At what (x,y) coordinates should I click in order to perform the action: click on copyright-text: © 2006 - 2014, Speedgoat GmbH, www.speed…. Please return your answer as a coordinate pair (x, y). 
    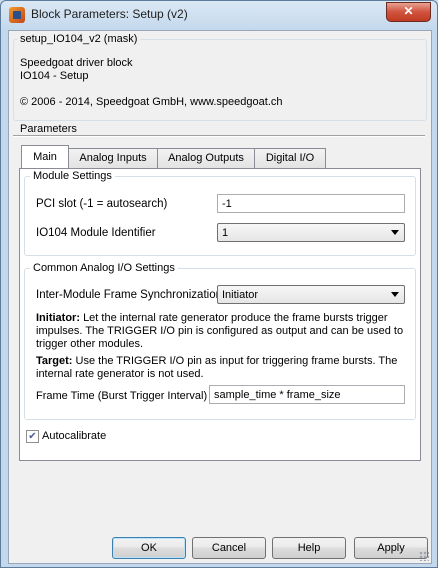
    Looking at the image, I should click on (151, 102).